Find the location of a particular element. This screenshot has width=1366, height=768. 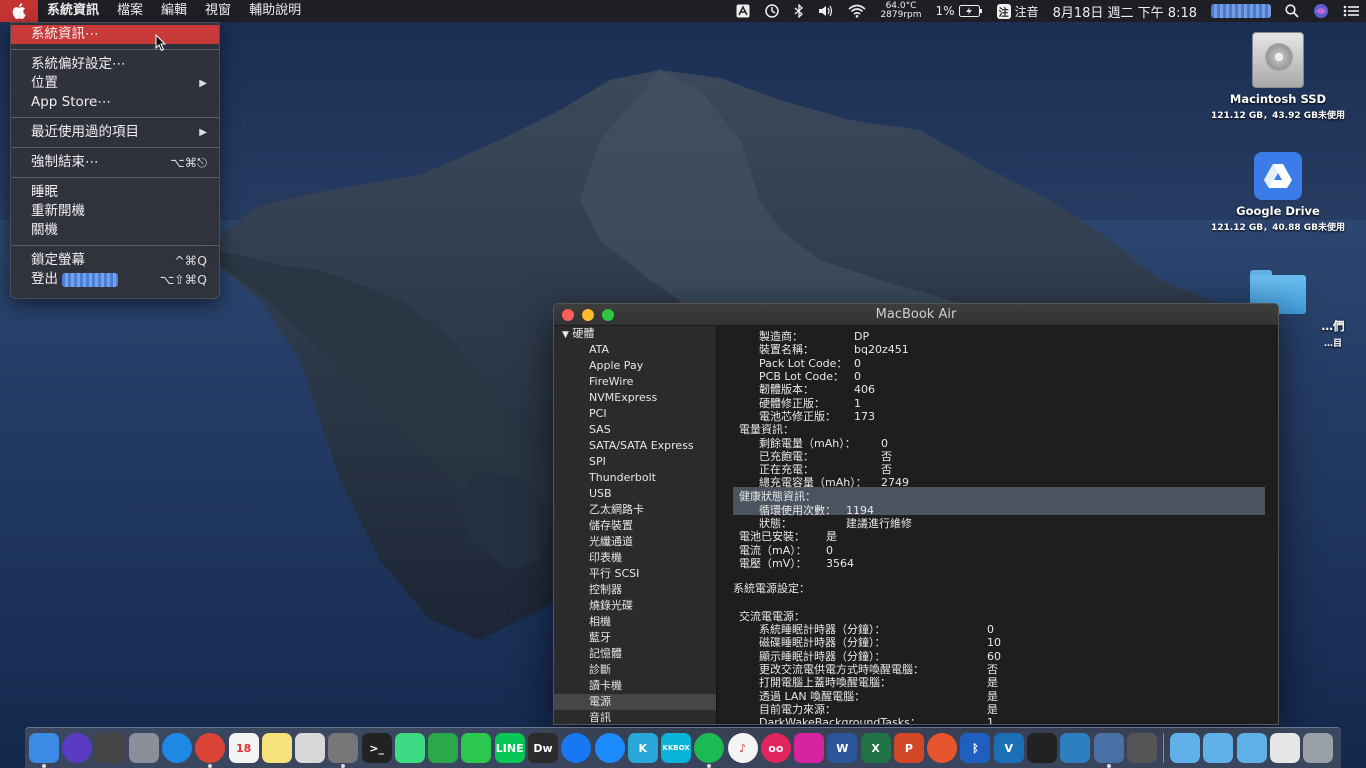

user-name-redacted is located at coordinates (1241, 11).